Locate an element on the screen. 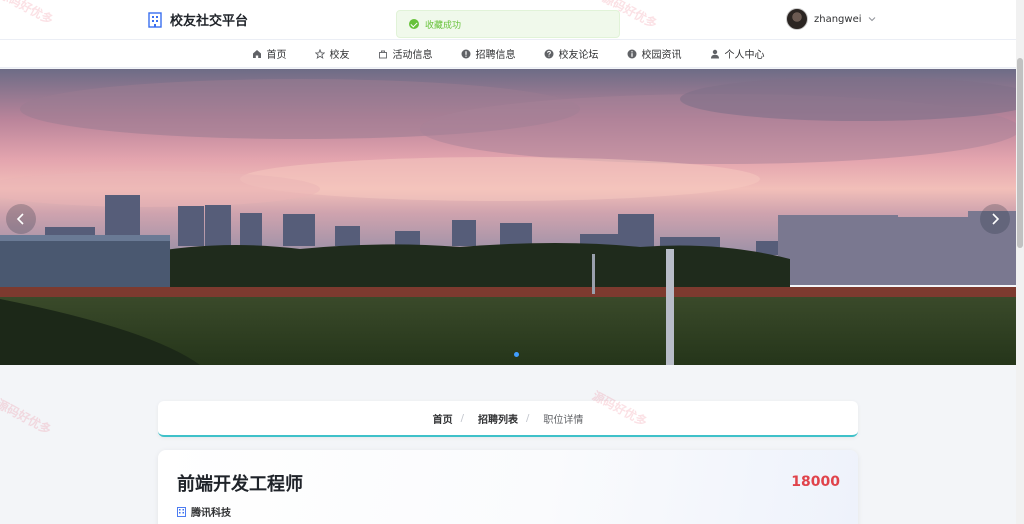  nav-item-profile: 个人中心 is located at coordinates (737, 54).